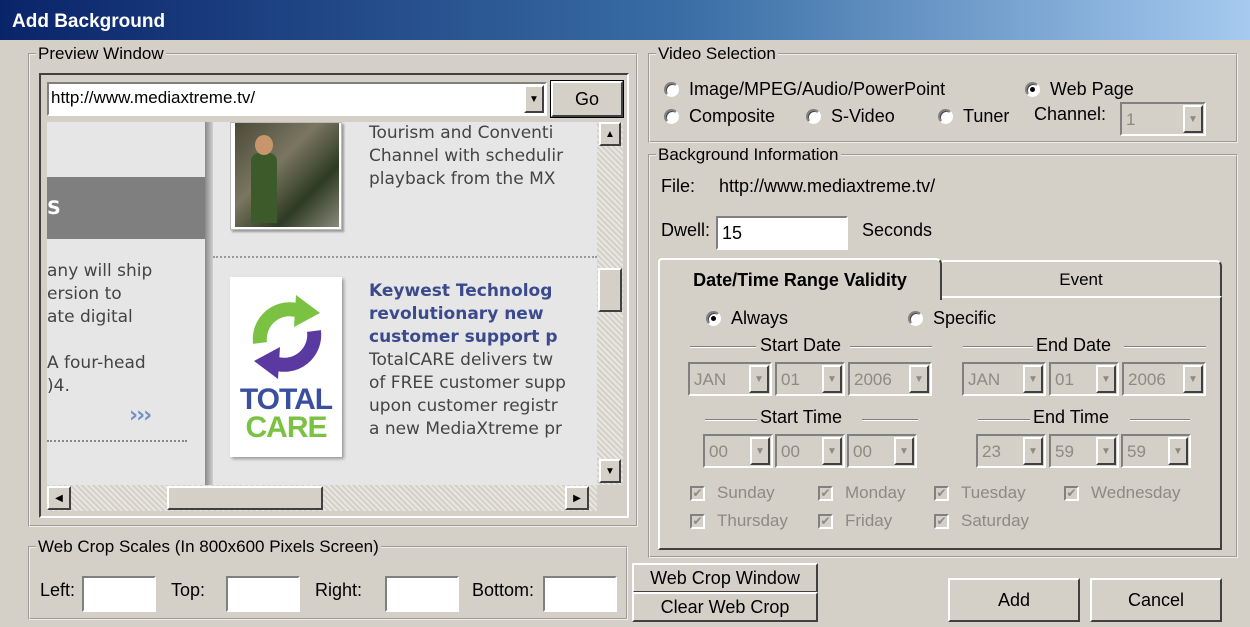 Image resolution: width=1250 pixels, height=627 pixels. What do you see at coordinates (467, 383) in the screenshot?
I see `web-item2-body-2: of FREE customer supp` at bounding box center [467, 383].